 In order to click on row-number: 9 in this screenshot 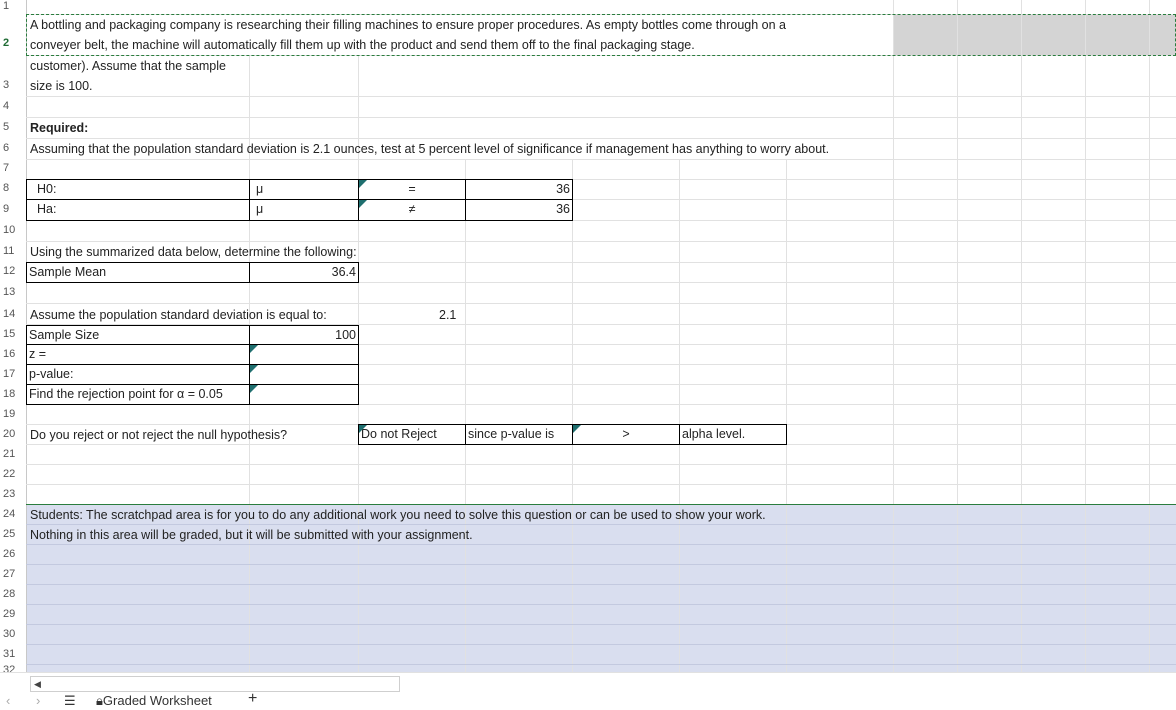, I will do `click(13, 209)`.